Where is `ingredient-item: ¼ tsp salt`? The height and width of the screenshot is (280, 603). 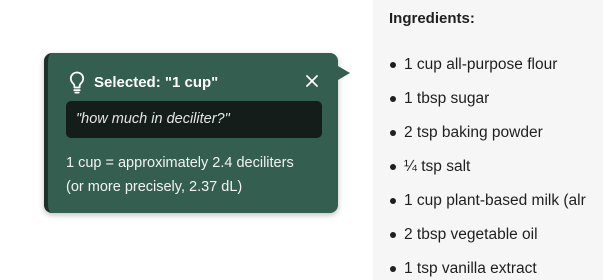 ingredient-item: ¼ tsp salt is located at coordinates (488, 167).